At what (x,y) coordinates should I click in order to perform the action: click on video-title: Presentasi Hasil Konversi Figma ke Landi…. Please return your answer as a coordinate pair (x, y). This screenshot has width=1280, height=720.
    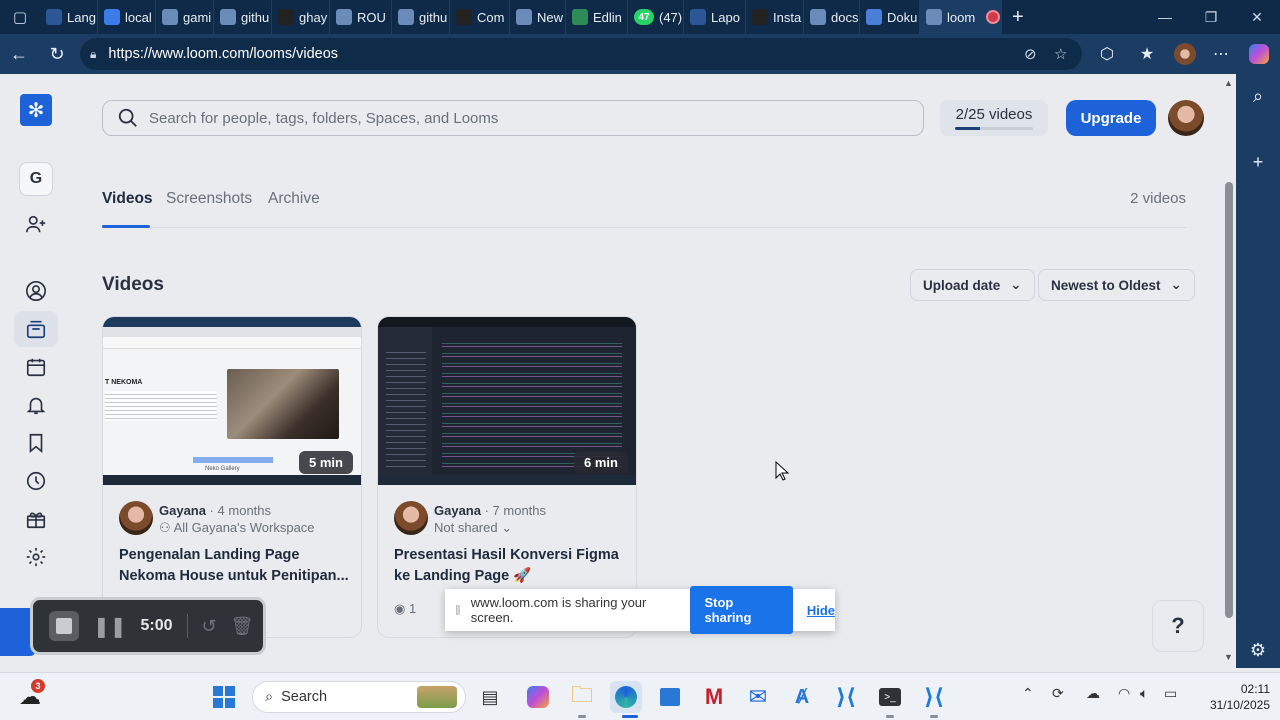
    Looking at the image, I should click on (510, 566).